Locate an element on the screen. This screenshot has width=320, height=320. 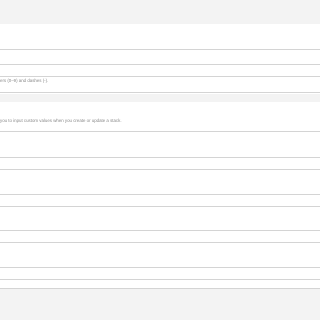
stack-name-input-bottom-border is located at coordinates (160, 76).